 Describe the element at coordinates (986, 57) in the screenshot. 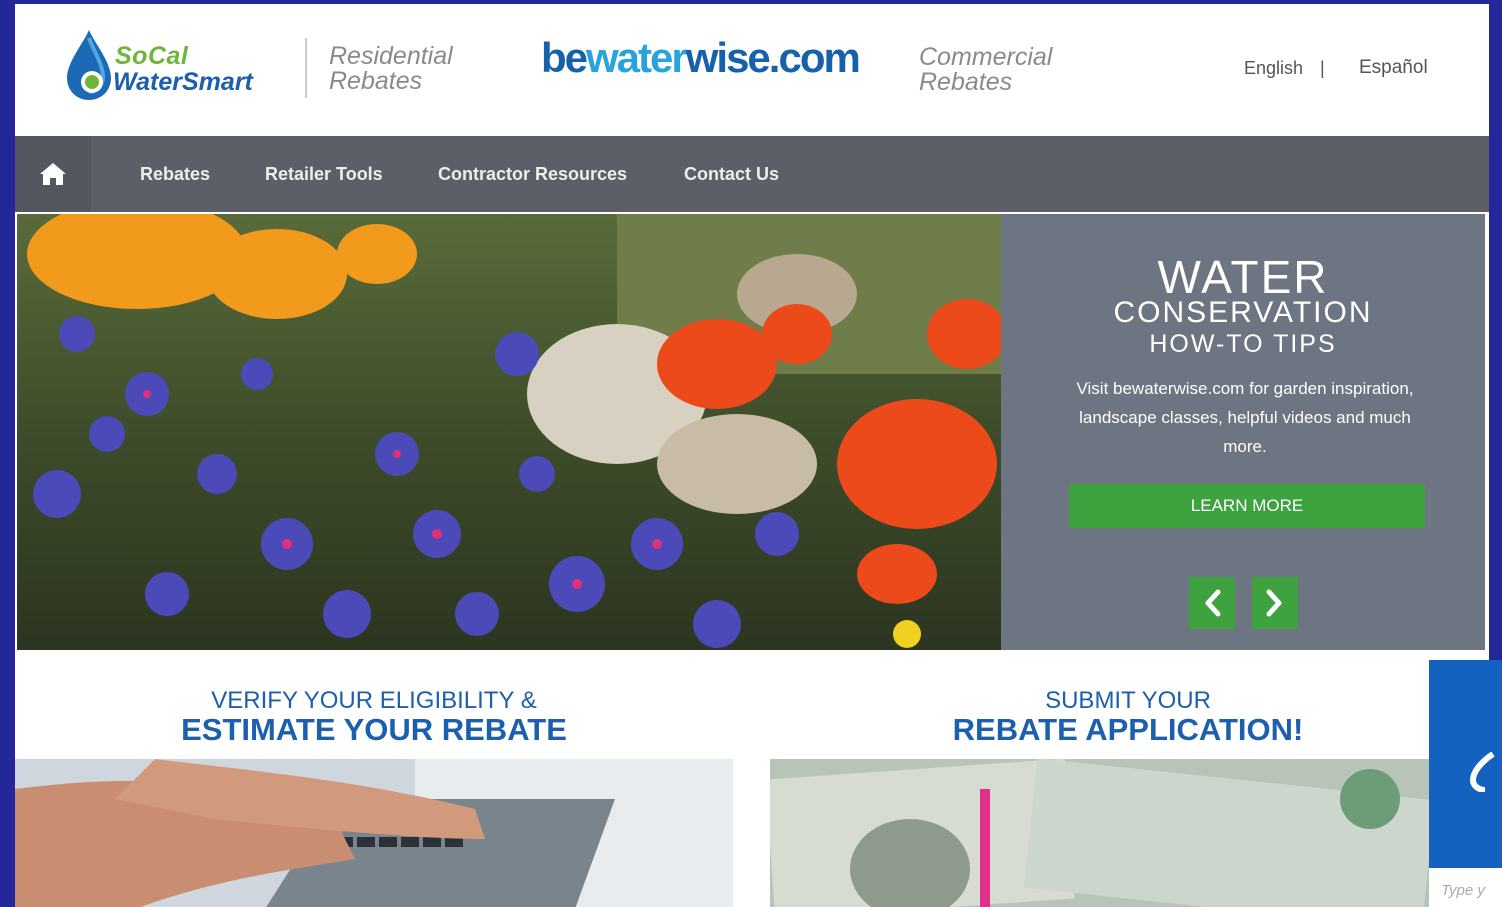

I see `commercial-line1: Commercial` at that location.